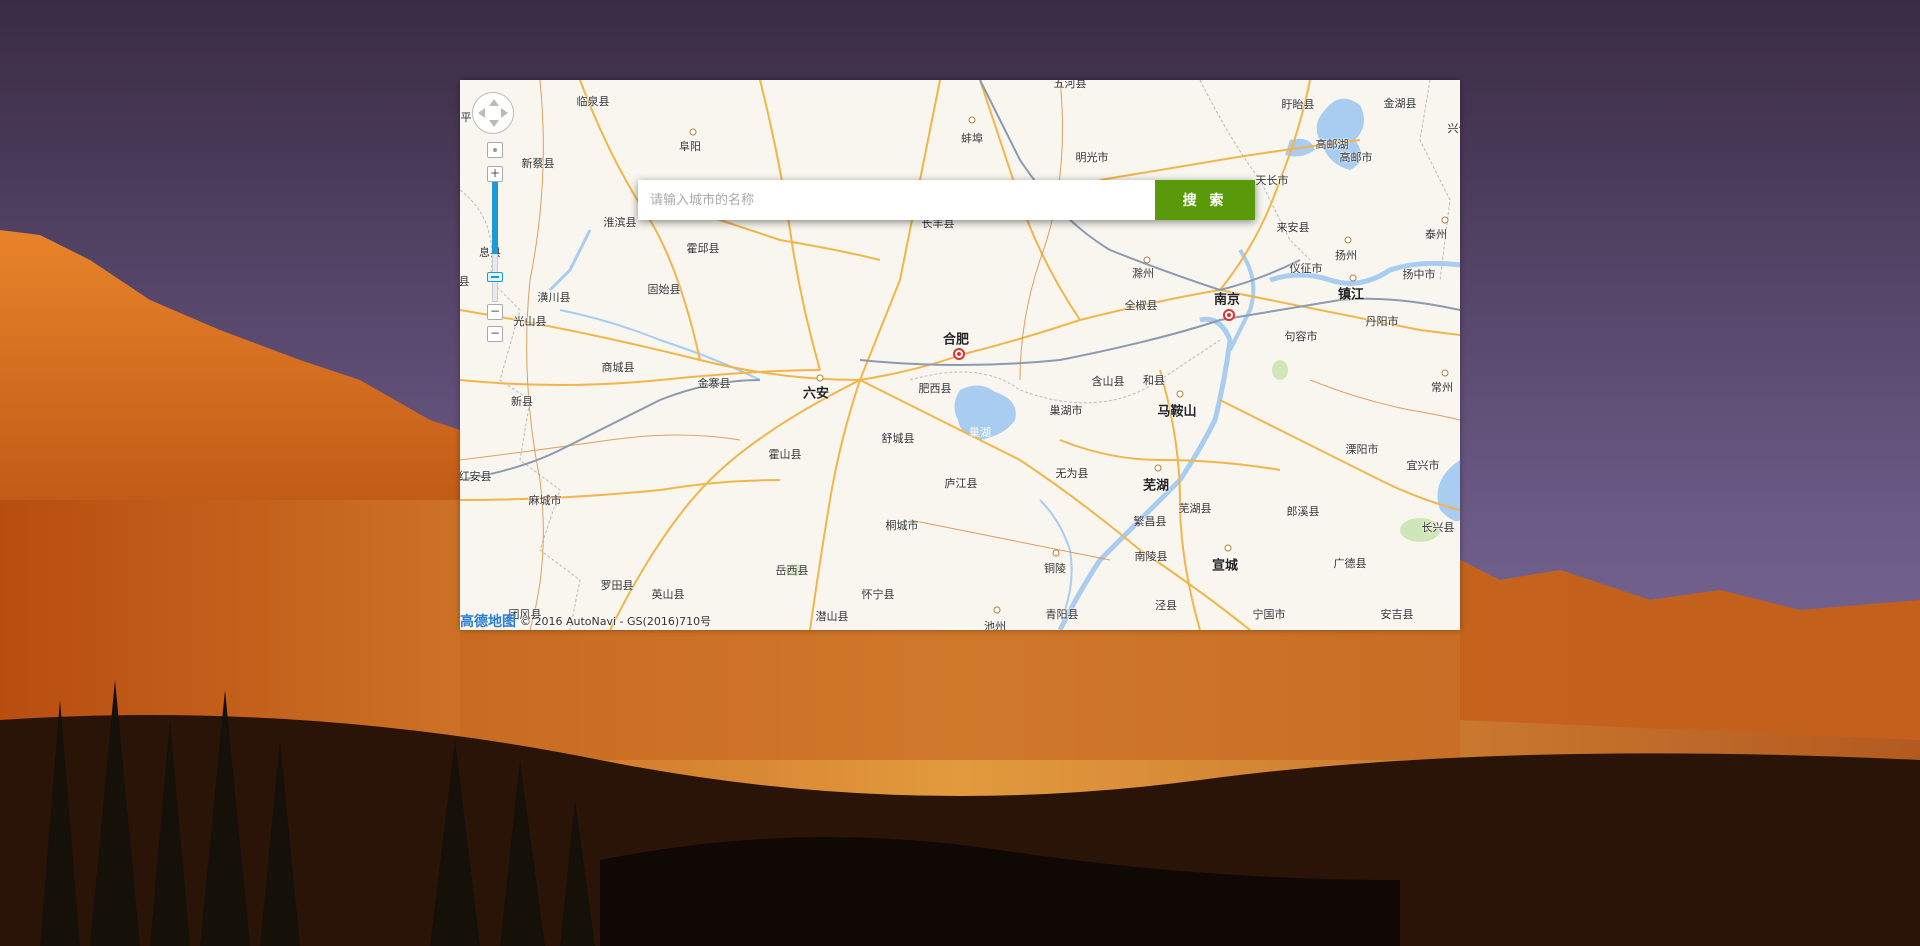 The width and height of the screenshot is (1920, 946). What do you see at coordinates (1092, 157) in the screenshot?
I see `place-label: 明光市` at bounding box center [1092, 157].